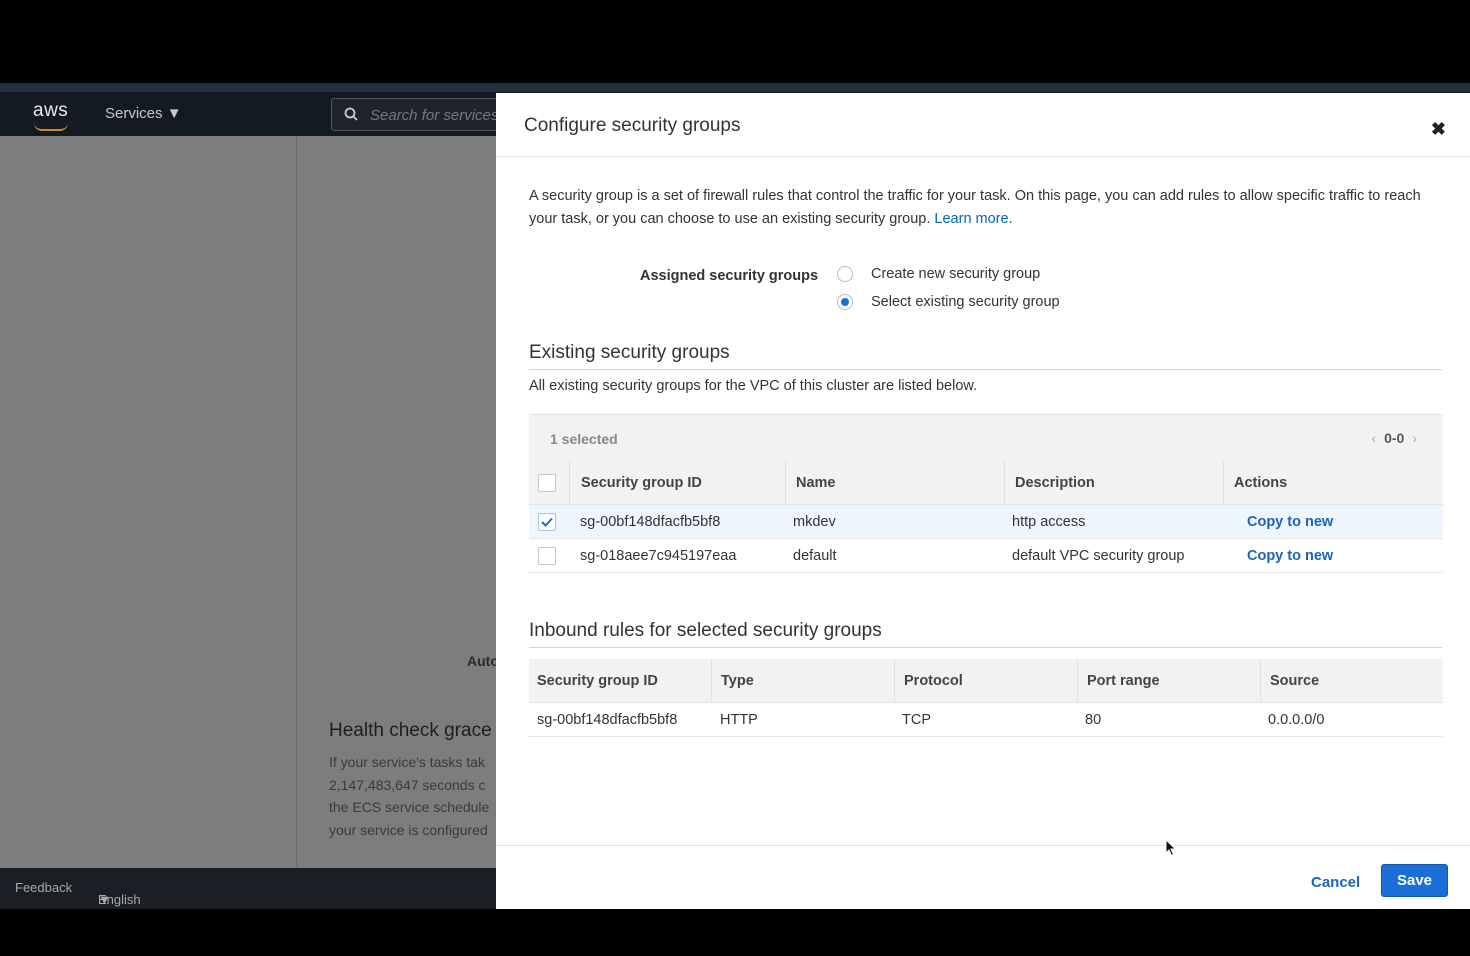  Describe the element at coordinates (1098, 555) in the screenshot. I see `security-group-description: default VPC security group` at that location.